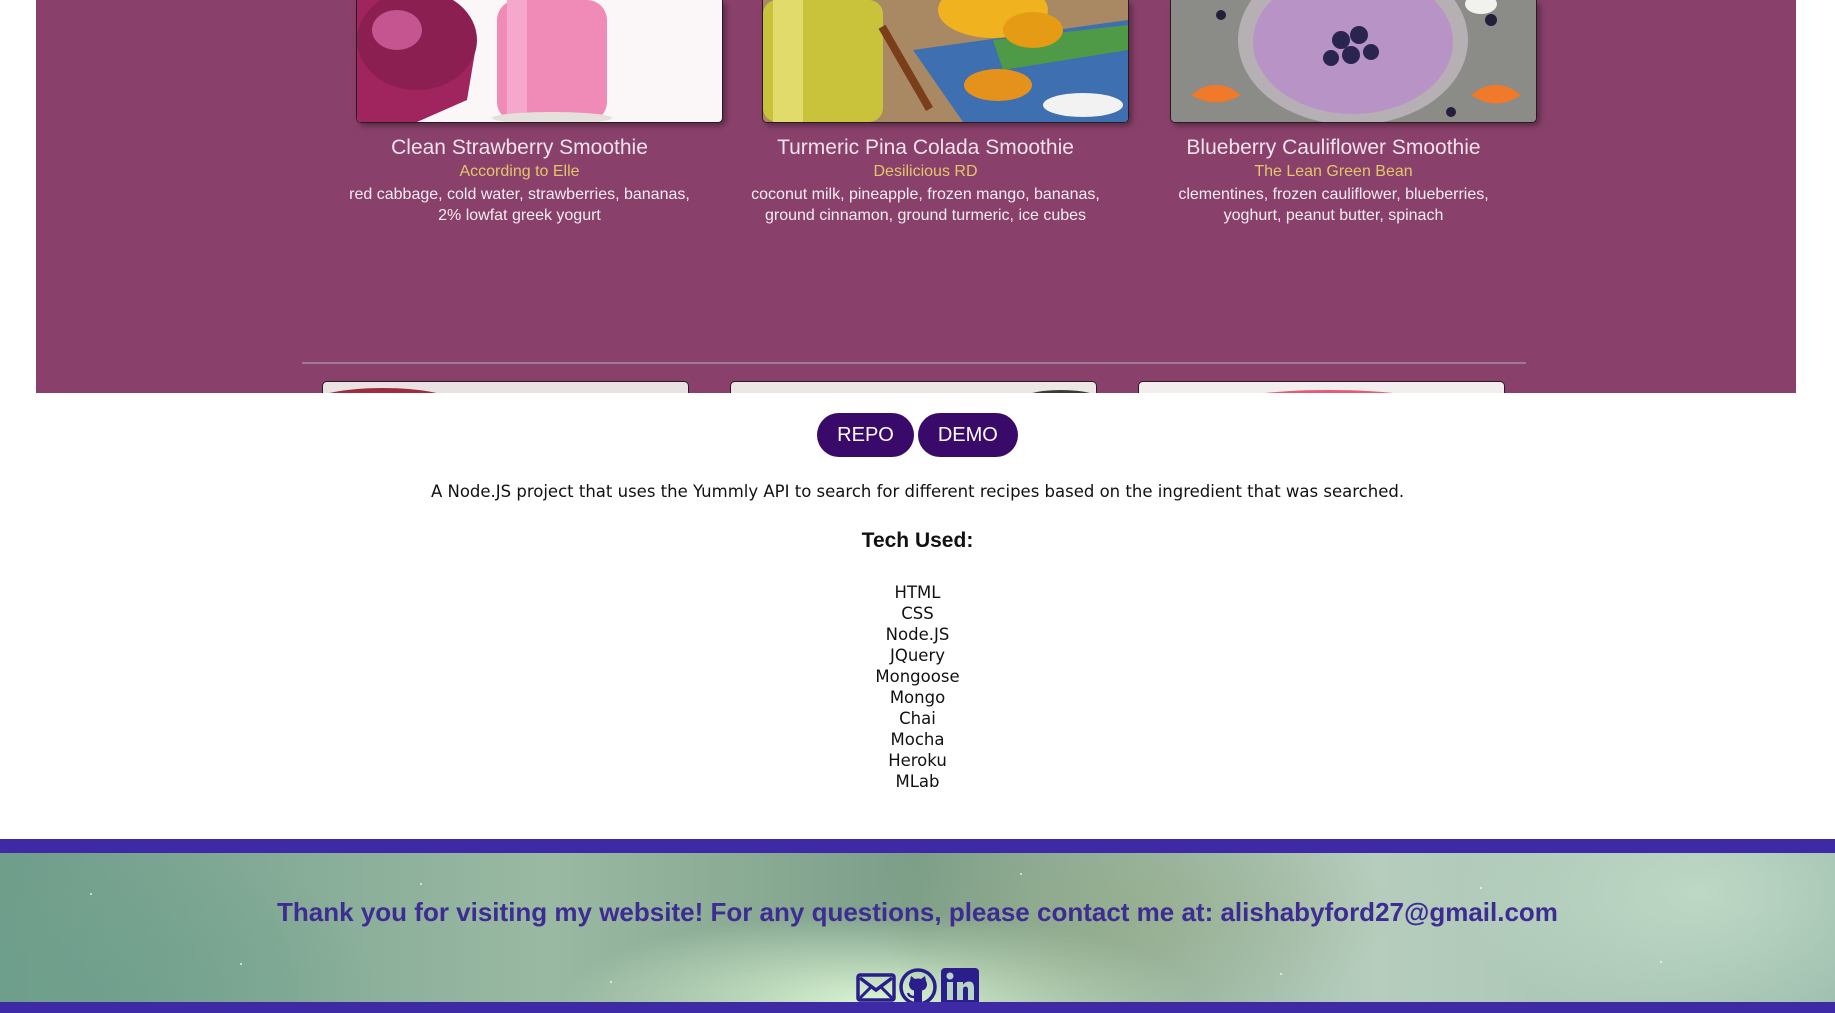  What do you see at coordinates (967, 435) in the screenshot?
I see `demo-button: DEMO` at bounding box center [967, 435].